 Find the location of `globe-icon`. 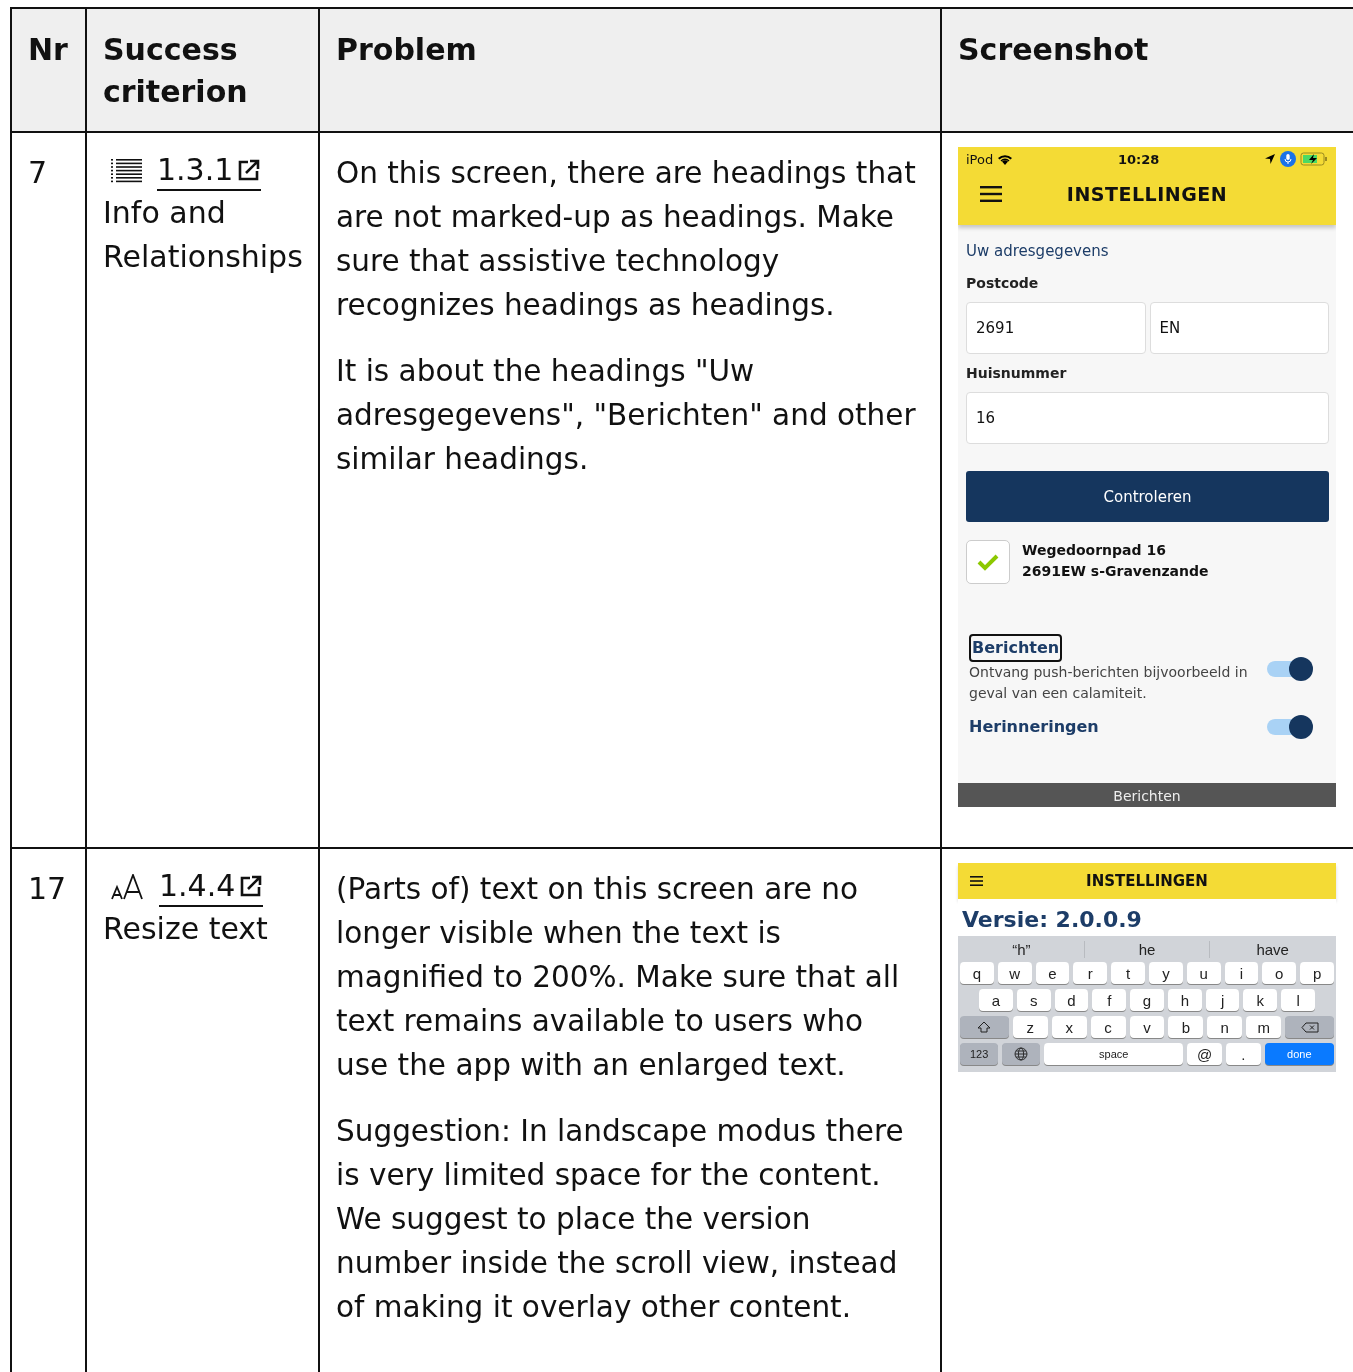

globe-icon is located at coordinates (1021, 1054).